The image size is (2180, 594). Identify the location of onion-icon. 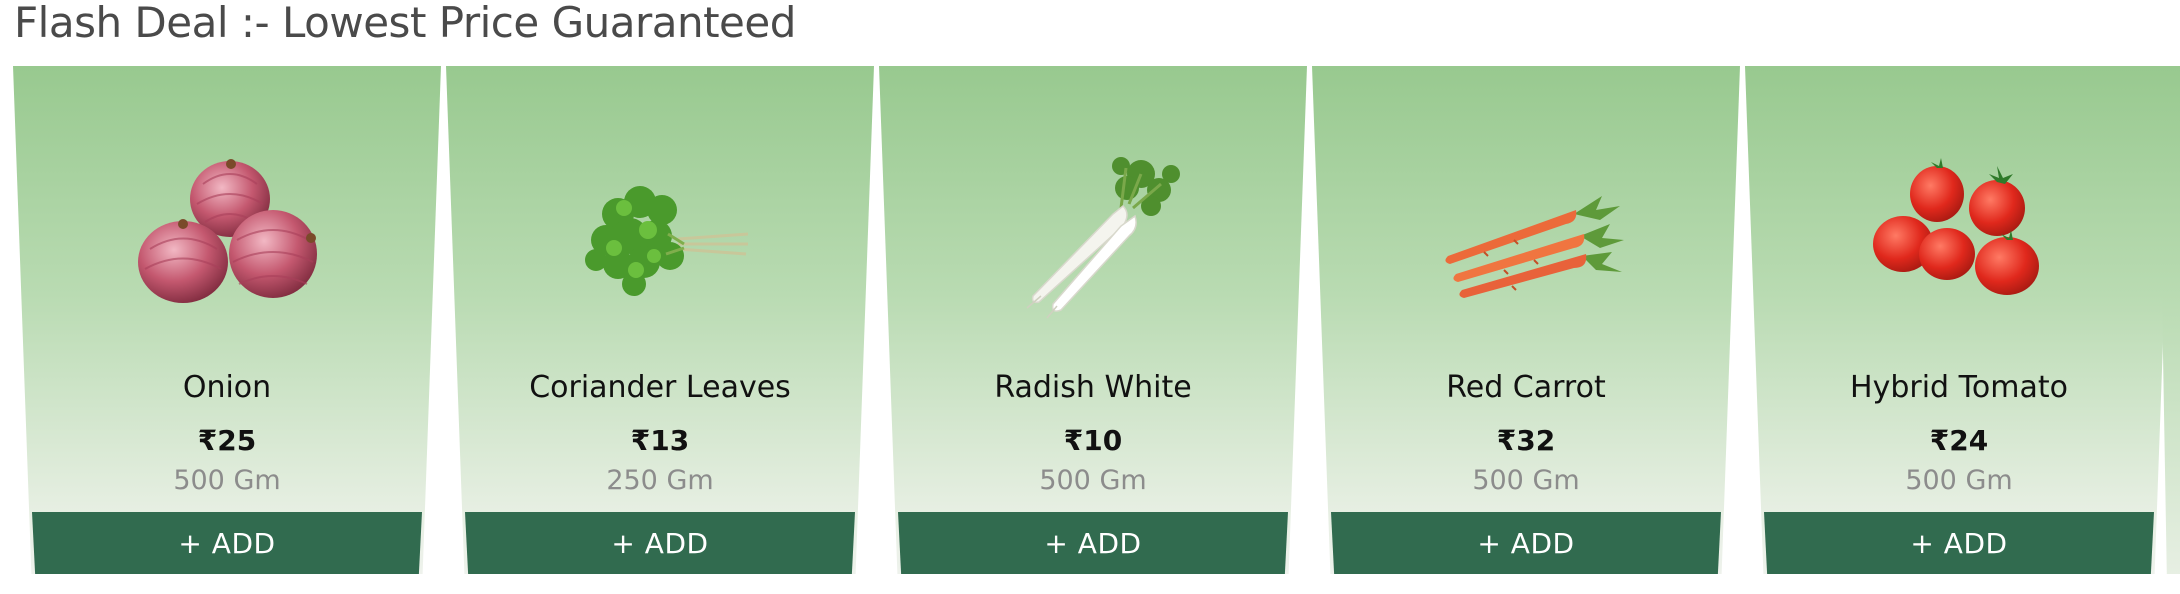
(227, 234).